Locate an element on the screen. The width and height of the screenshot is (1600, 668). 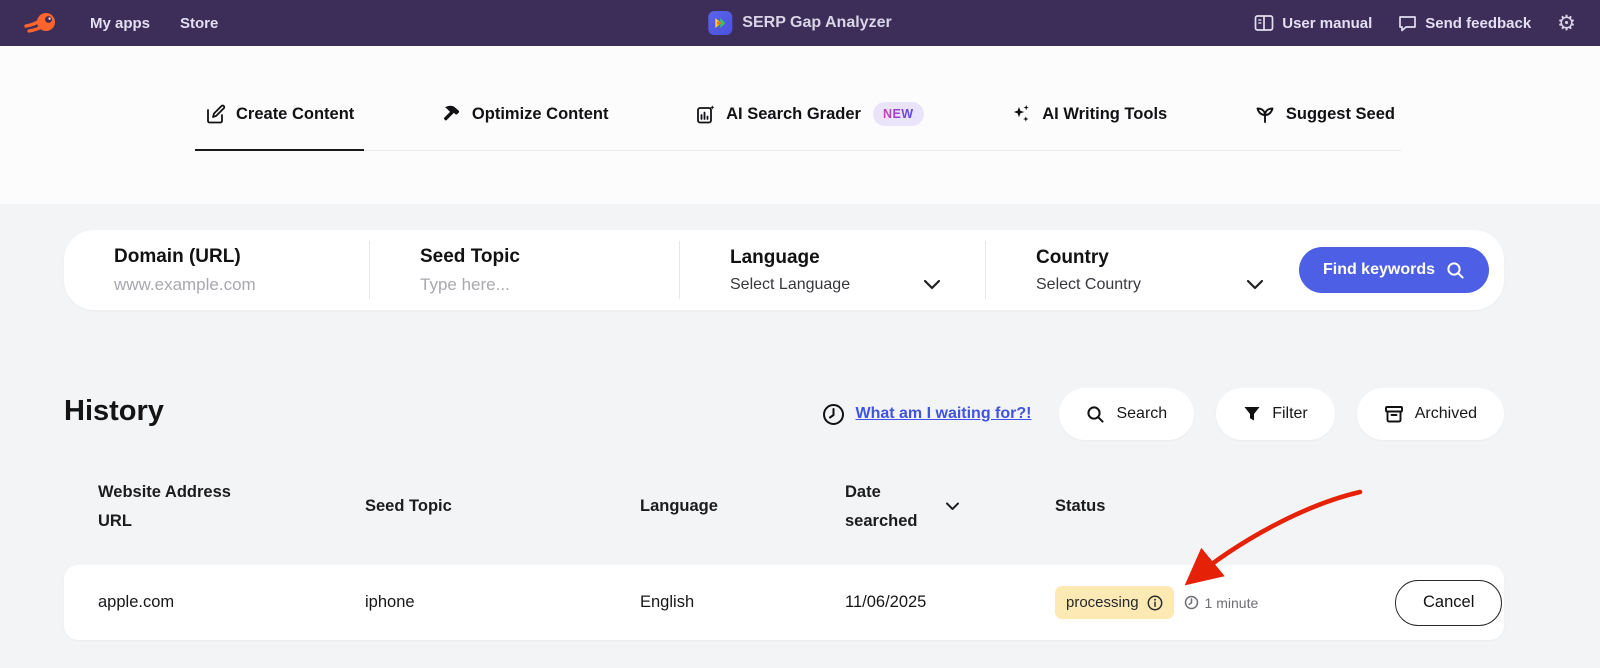
settings-gear-icon: ⚙ is located at coordinates (1566, 23).